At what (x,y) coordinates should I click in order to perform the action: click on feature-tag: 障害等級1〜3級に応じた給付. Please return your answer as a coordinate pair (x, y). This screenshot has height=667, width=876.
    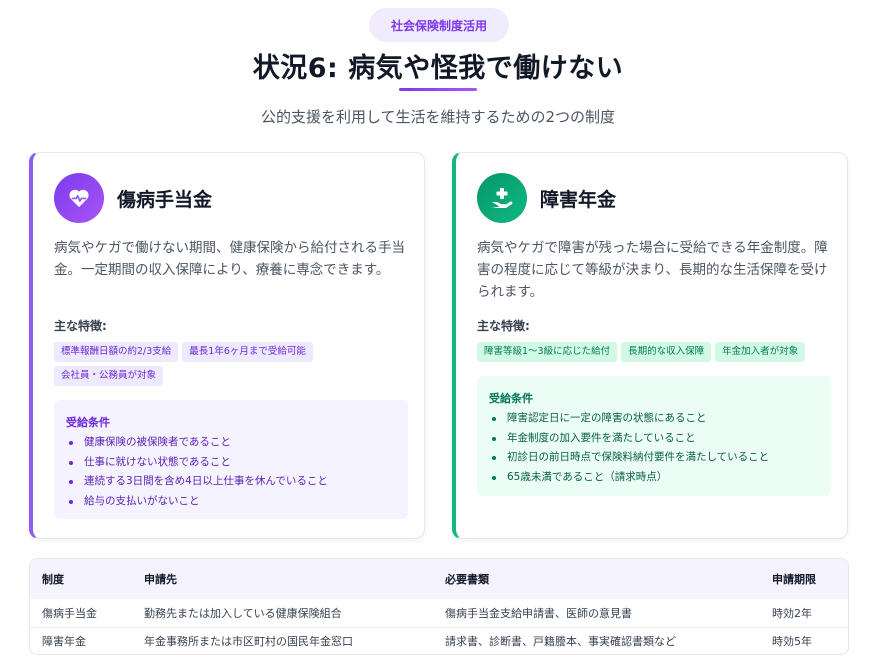
    Looking at the image, I should click on (547, 352).